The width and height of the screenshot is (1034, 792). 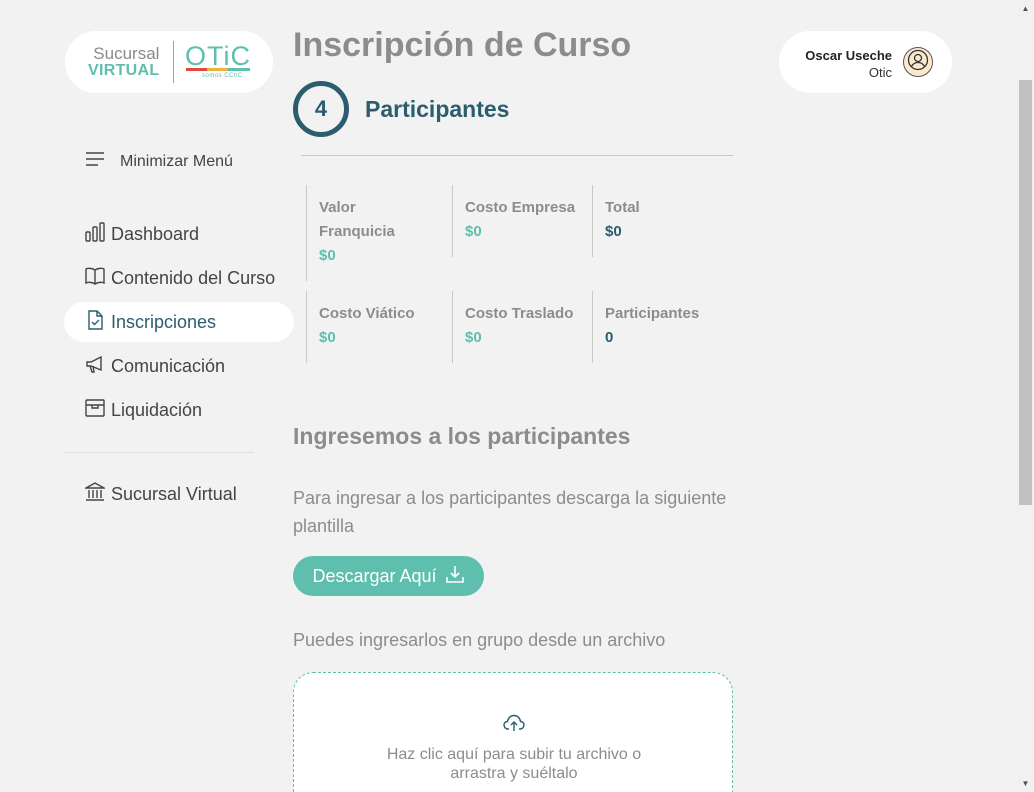 What do you see at coordinates (173, 62) in the screenshot?
I see `logo-divider` at bounding box center [173, 62].